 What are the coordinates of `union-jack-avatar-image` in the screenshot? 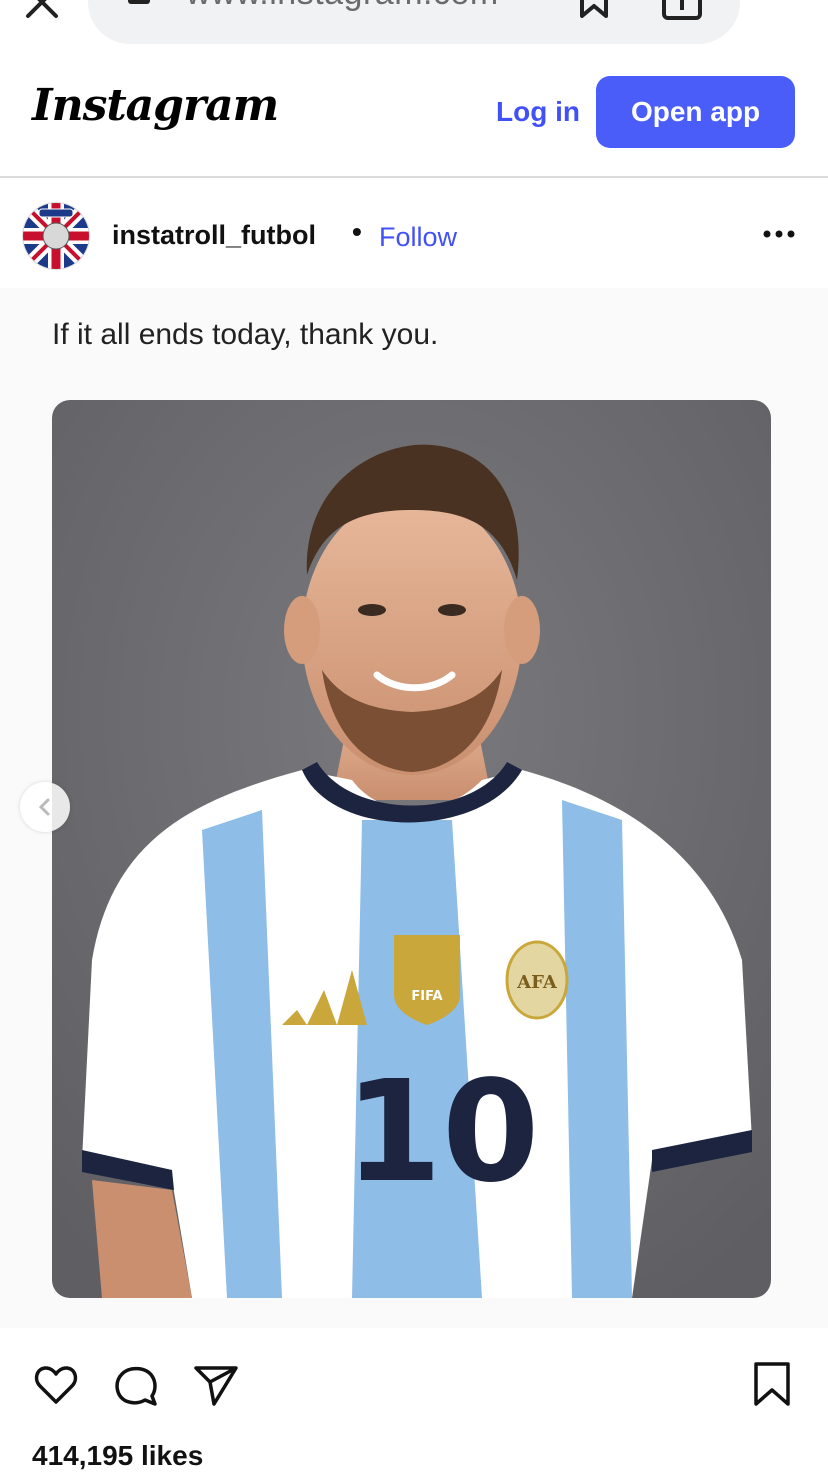 It's located at (56, 236).